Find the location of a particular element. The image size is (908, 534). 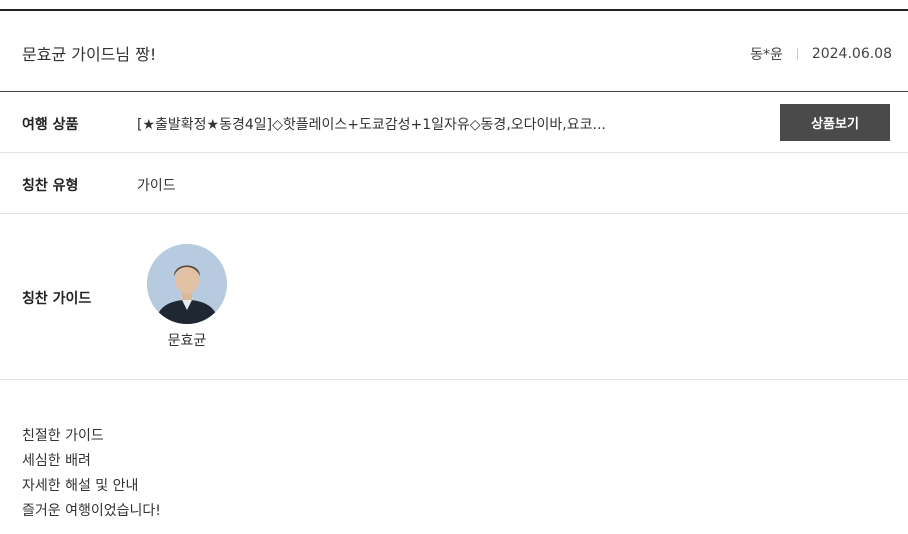

review-title: 문효균 가이드님 짱! is located at coordinates (89, 54).